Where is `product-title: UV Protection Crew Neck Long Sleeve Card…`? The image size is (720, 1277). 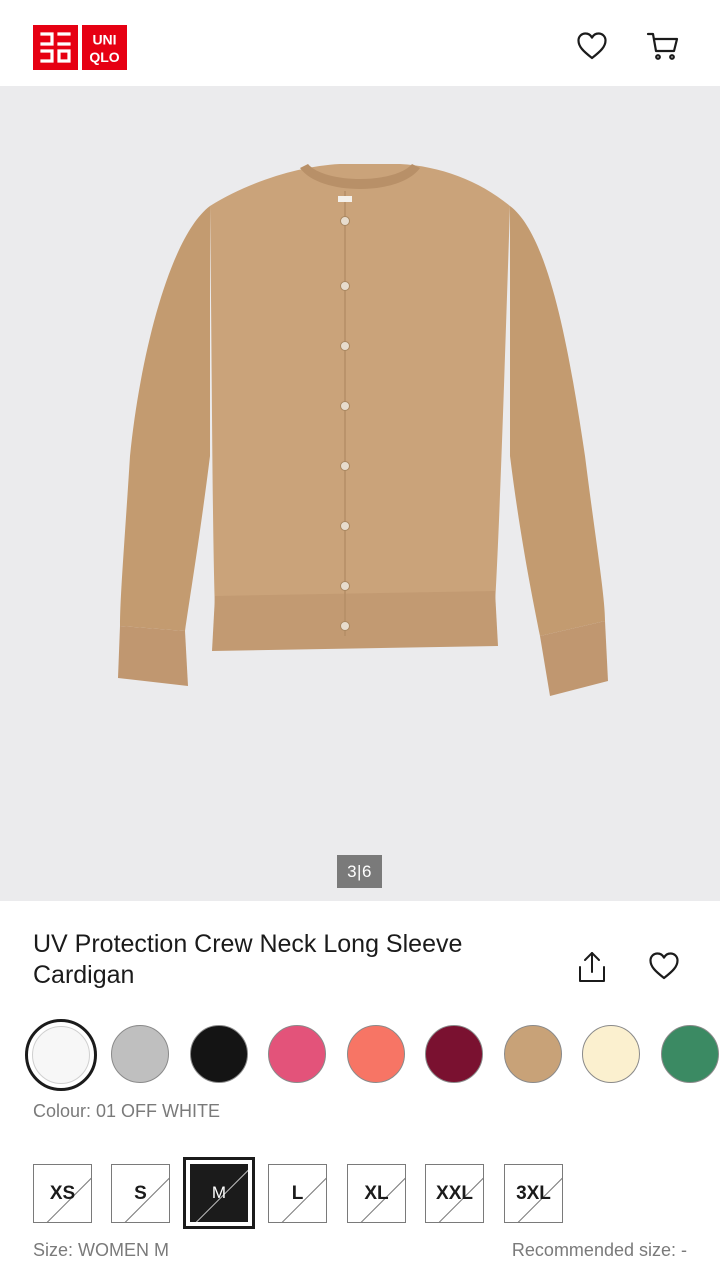 product-title: UV Protection Crew Neck Long Sleeve Card… is located at coordinates (248, 959).